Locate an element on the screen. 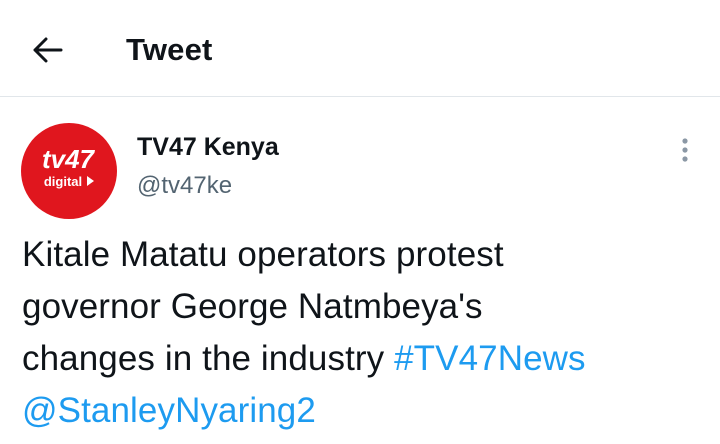 The image size is (720, 444). more-vertical-icon is located at coordinates (685, 150).